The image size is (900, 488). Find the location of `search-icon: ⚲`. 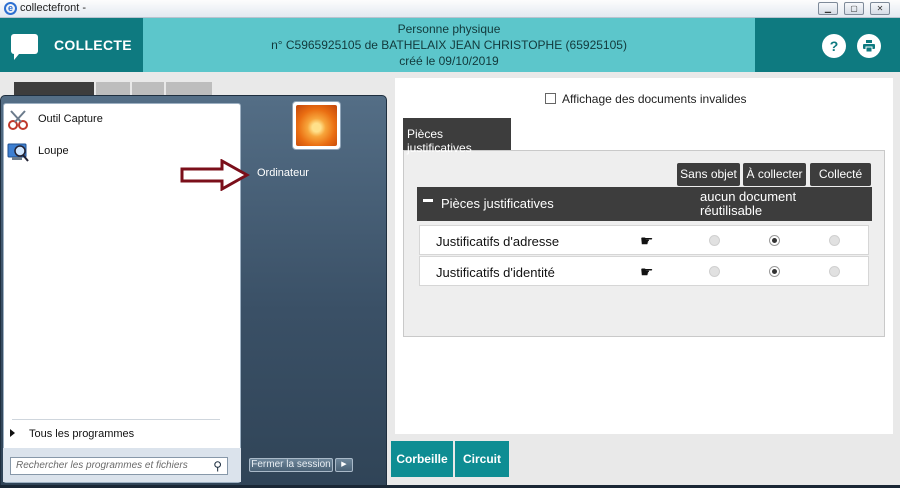

search-icon: ⚲ is located at coordinates (217, 466).